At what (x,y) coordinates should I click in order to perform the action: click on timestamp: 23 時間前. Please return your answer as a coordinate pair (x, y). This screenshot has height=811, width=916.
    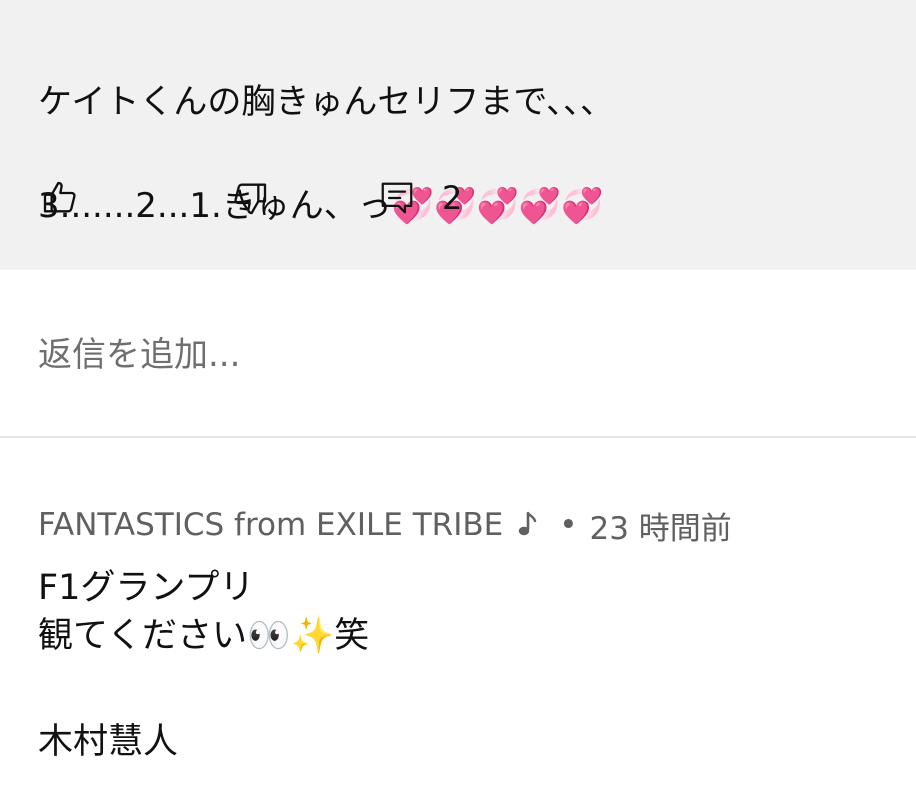
    Looking at the image, I should click on (660, 528).